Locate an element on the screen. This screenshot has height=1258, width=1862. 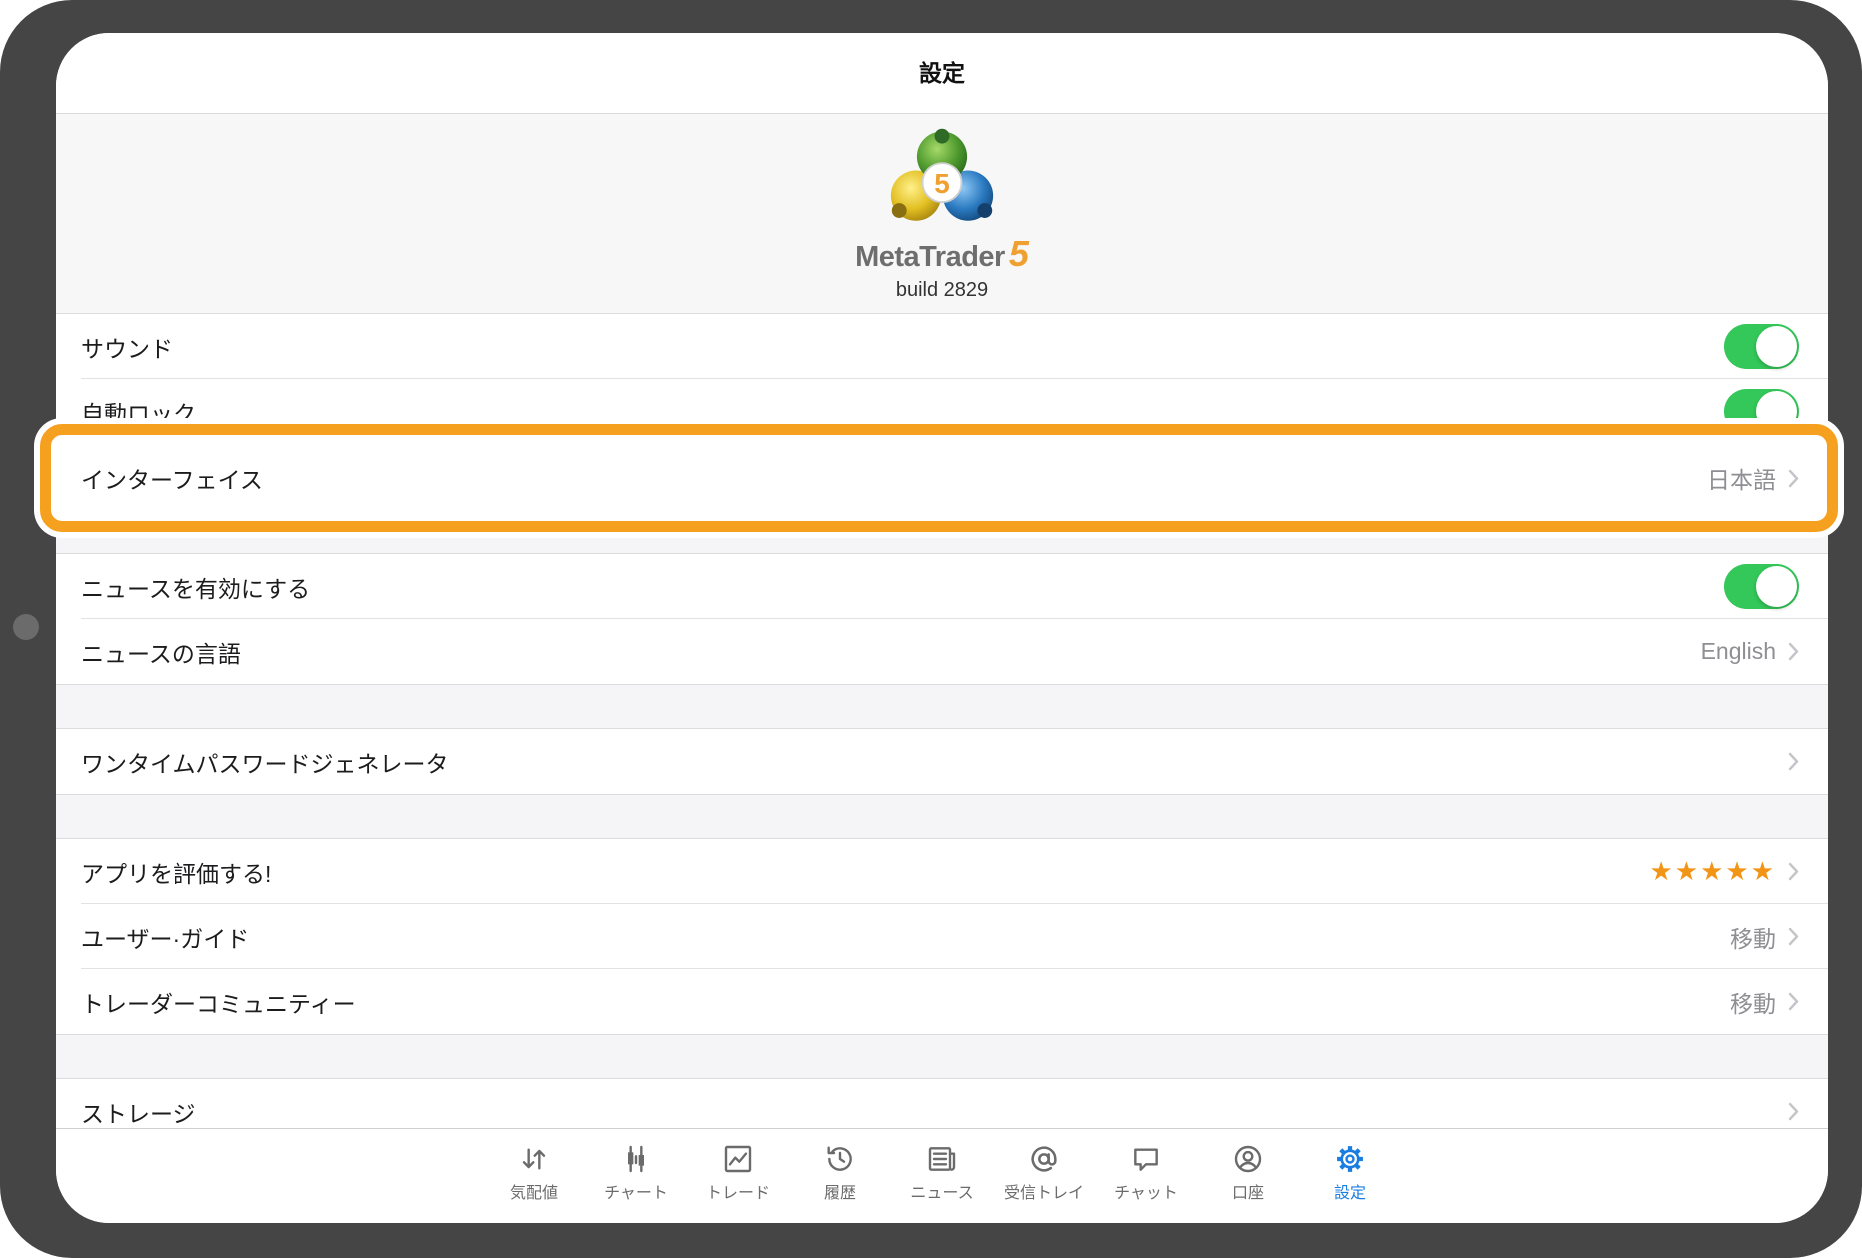
interface-label: インターフェイス is located at coordinates (172, 480).